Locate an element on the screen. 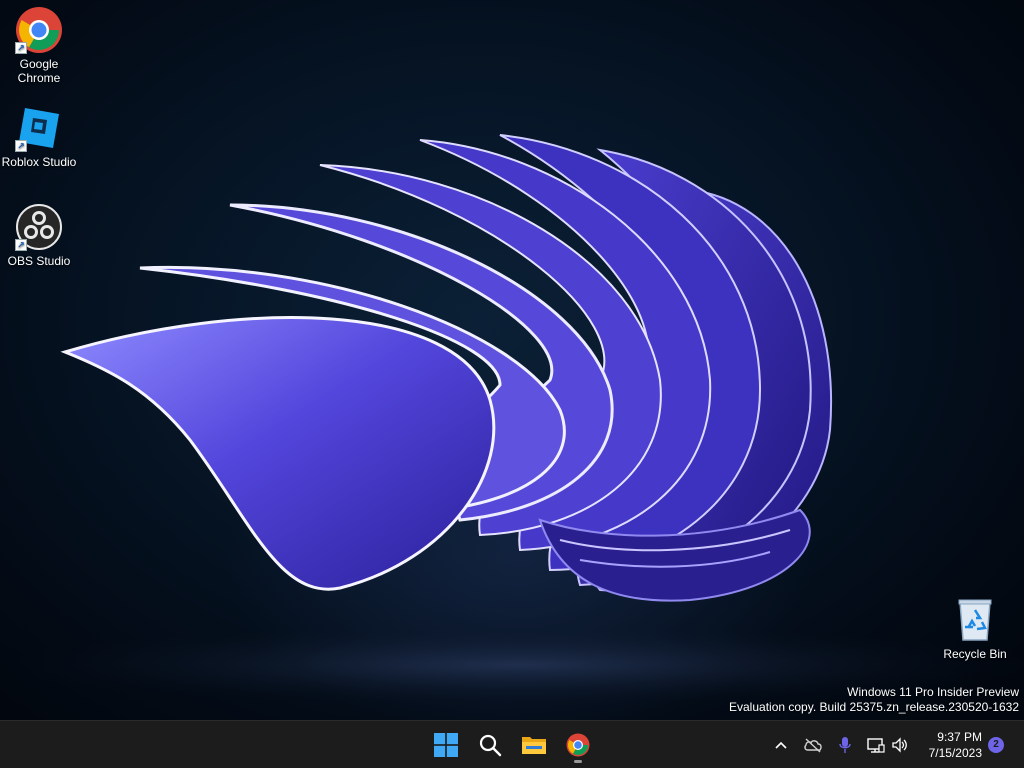 The width and height of the screenshot is (1024, 768). chrome-icon is located at coordinates (578, 745).